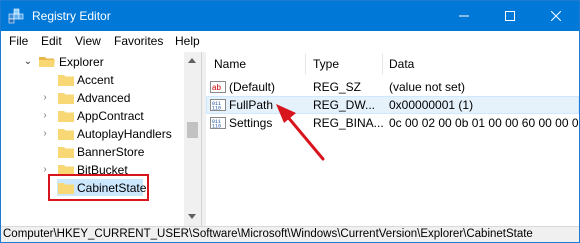  What do you see at coordinates (95, 80) in the screenshot?
I see `tree-item-label: Accent` at bounding box center [95, 80].